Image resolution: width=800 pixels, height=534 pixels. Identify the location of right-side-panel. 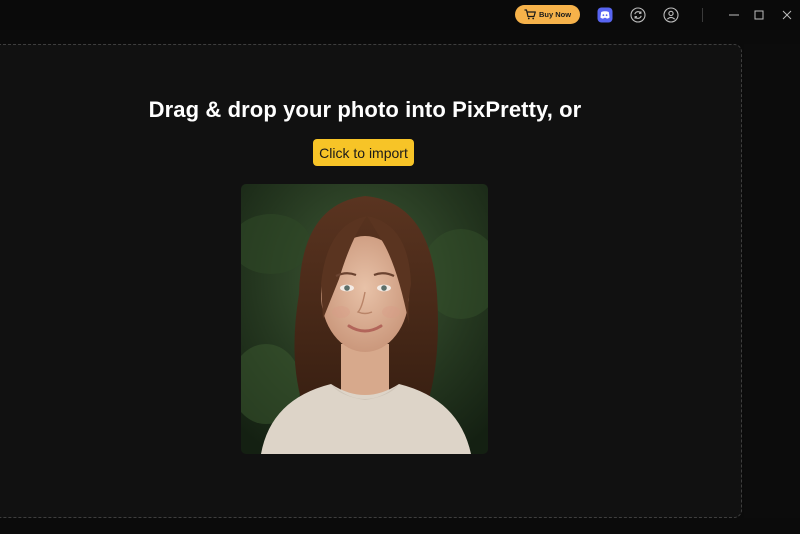
(772, 281).